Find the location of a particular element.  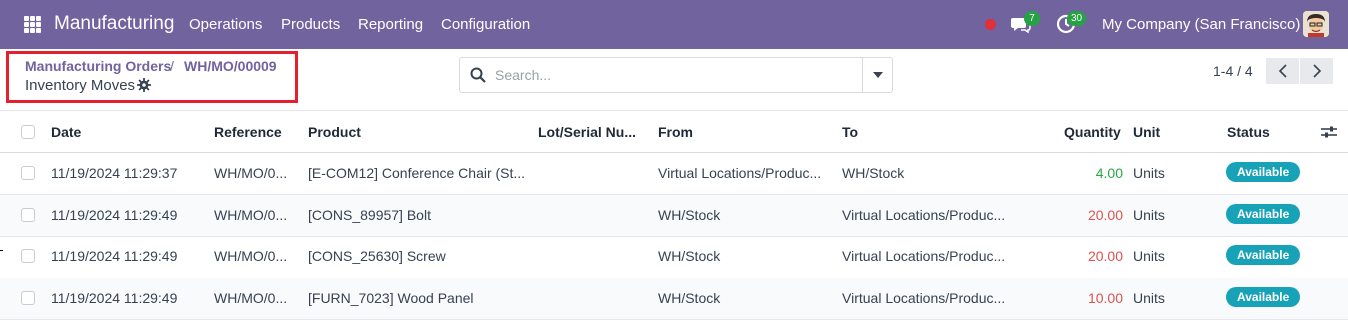

app-name: Manufacturing is located at coordinates (114, 24).